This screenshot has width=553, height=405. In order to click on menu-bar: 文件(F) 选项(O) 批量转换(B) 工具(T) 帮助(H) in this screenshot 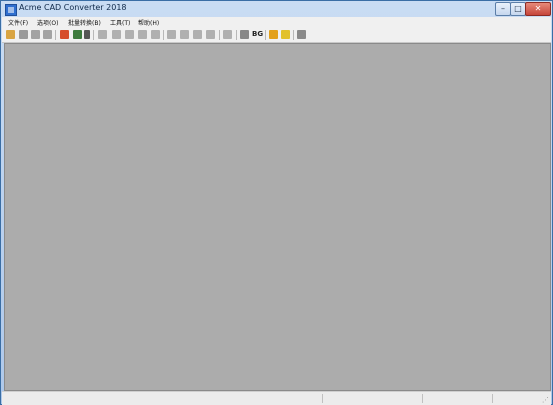, I will do `click(276, 22)`.